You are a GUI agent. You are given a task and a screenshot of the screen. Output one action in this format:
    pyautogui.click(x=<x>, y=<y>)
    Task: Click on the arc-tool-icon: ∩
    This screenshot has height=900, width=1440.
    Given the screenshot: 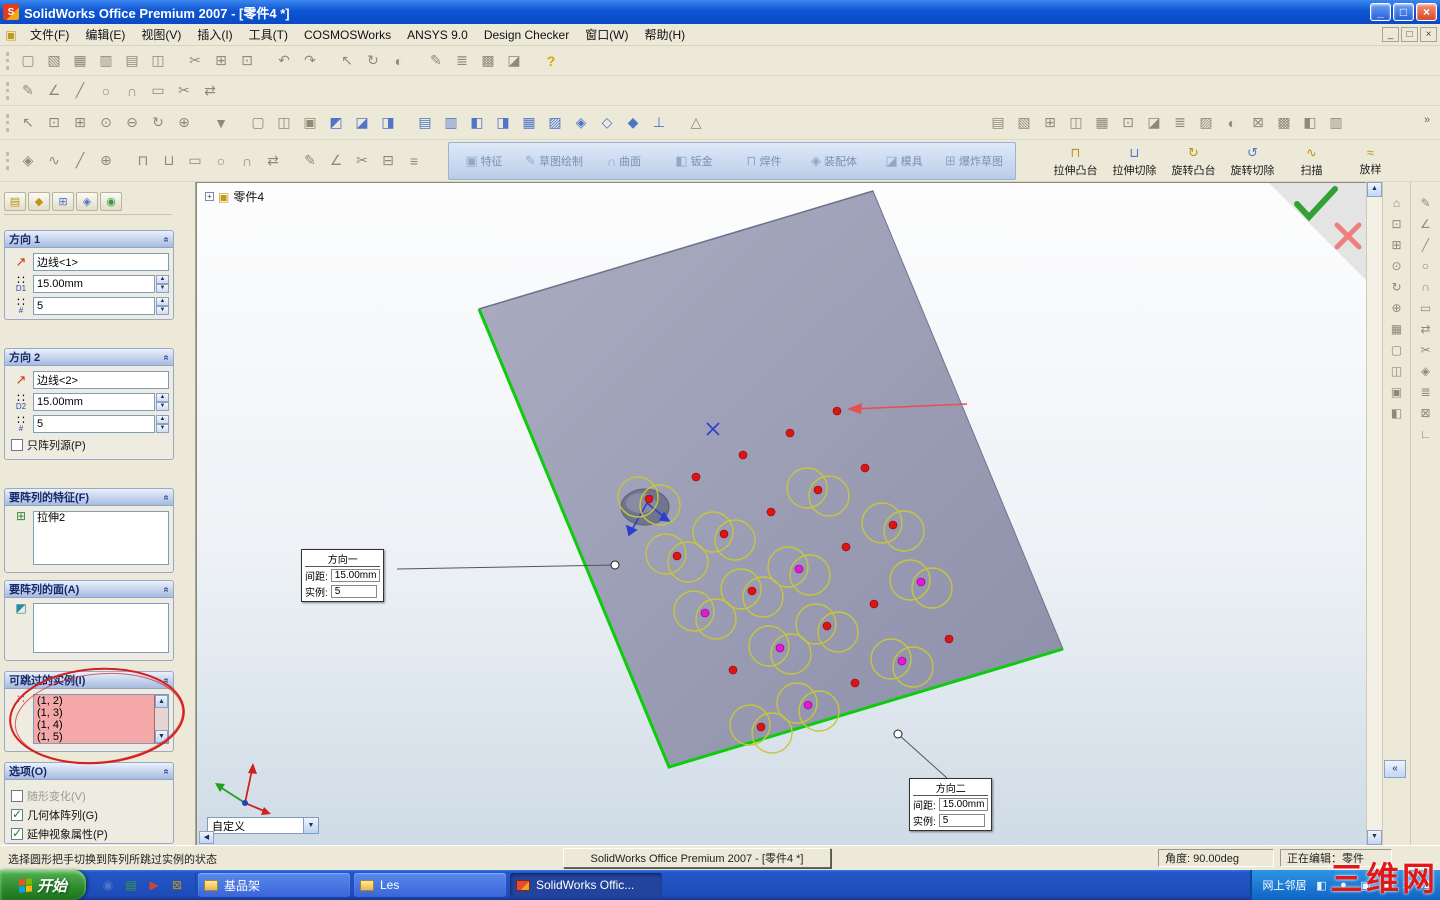 What is the action you would take?
    pyautogui.click(x=1426, y=286)
    